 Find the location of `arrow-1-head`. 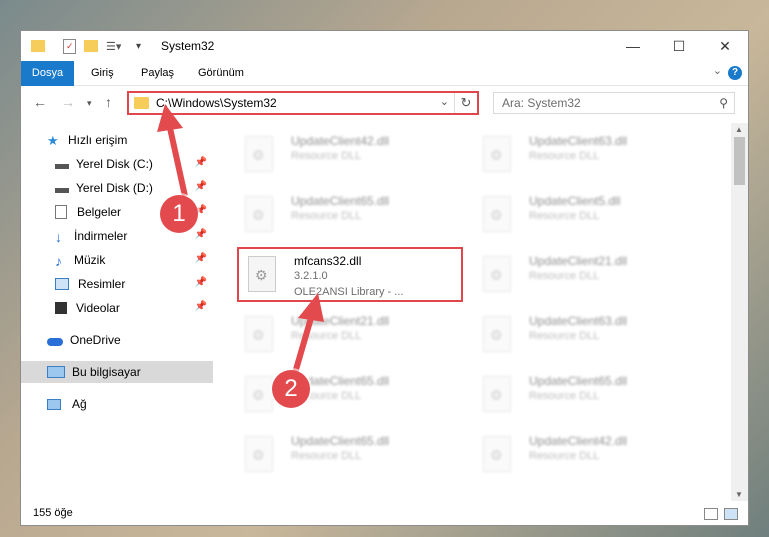

arrow-1-head is located at coordinates (170, 118).